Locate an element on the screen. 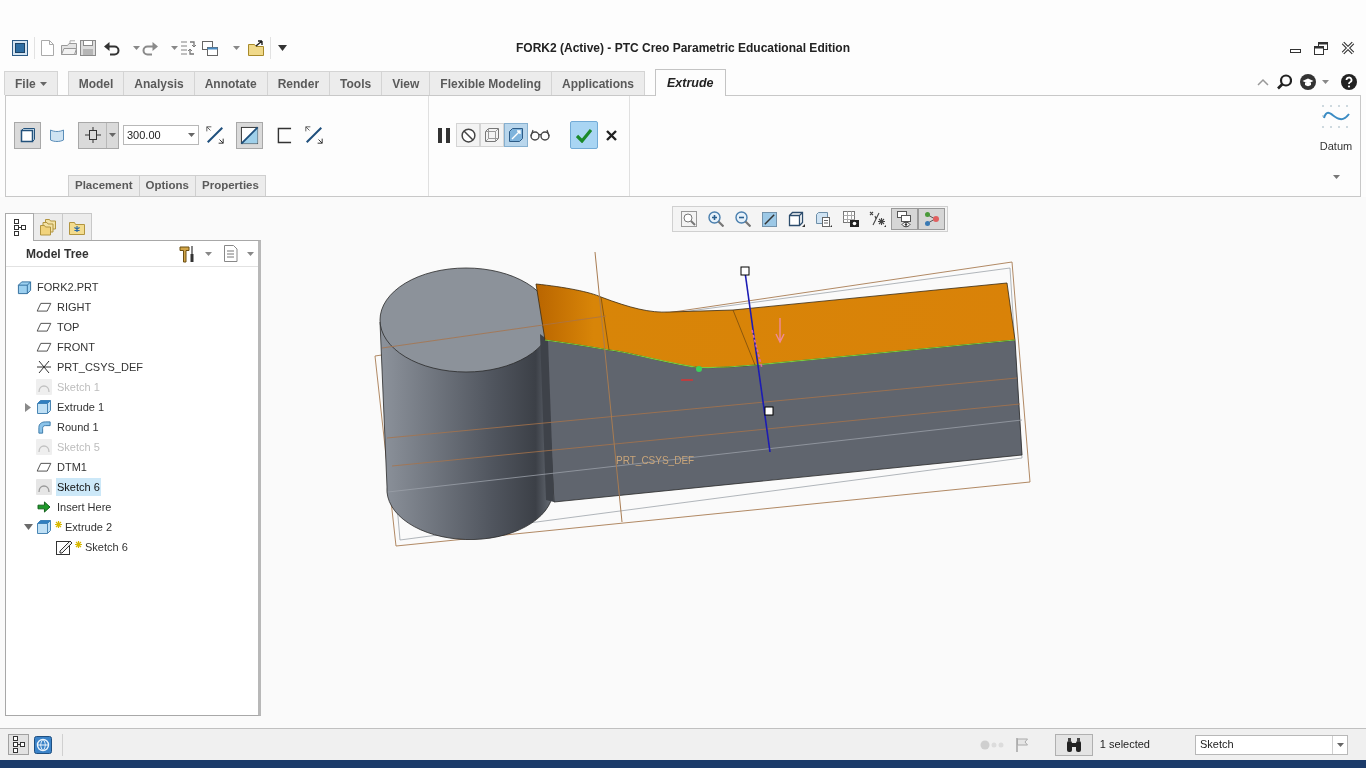 This screenshot has height=768, width=1366. chevron-up-icon is located at coordinates (1263, 81).